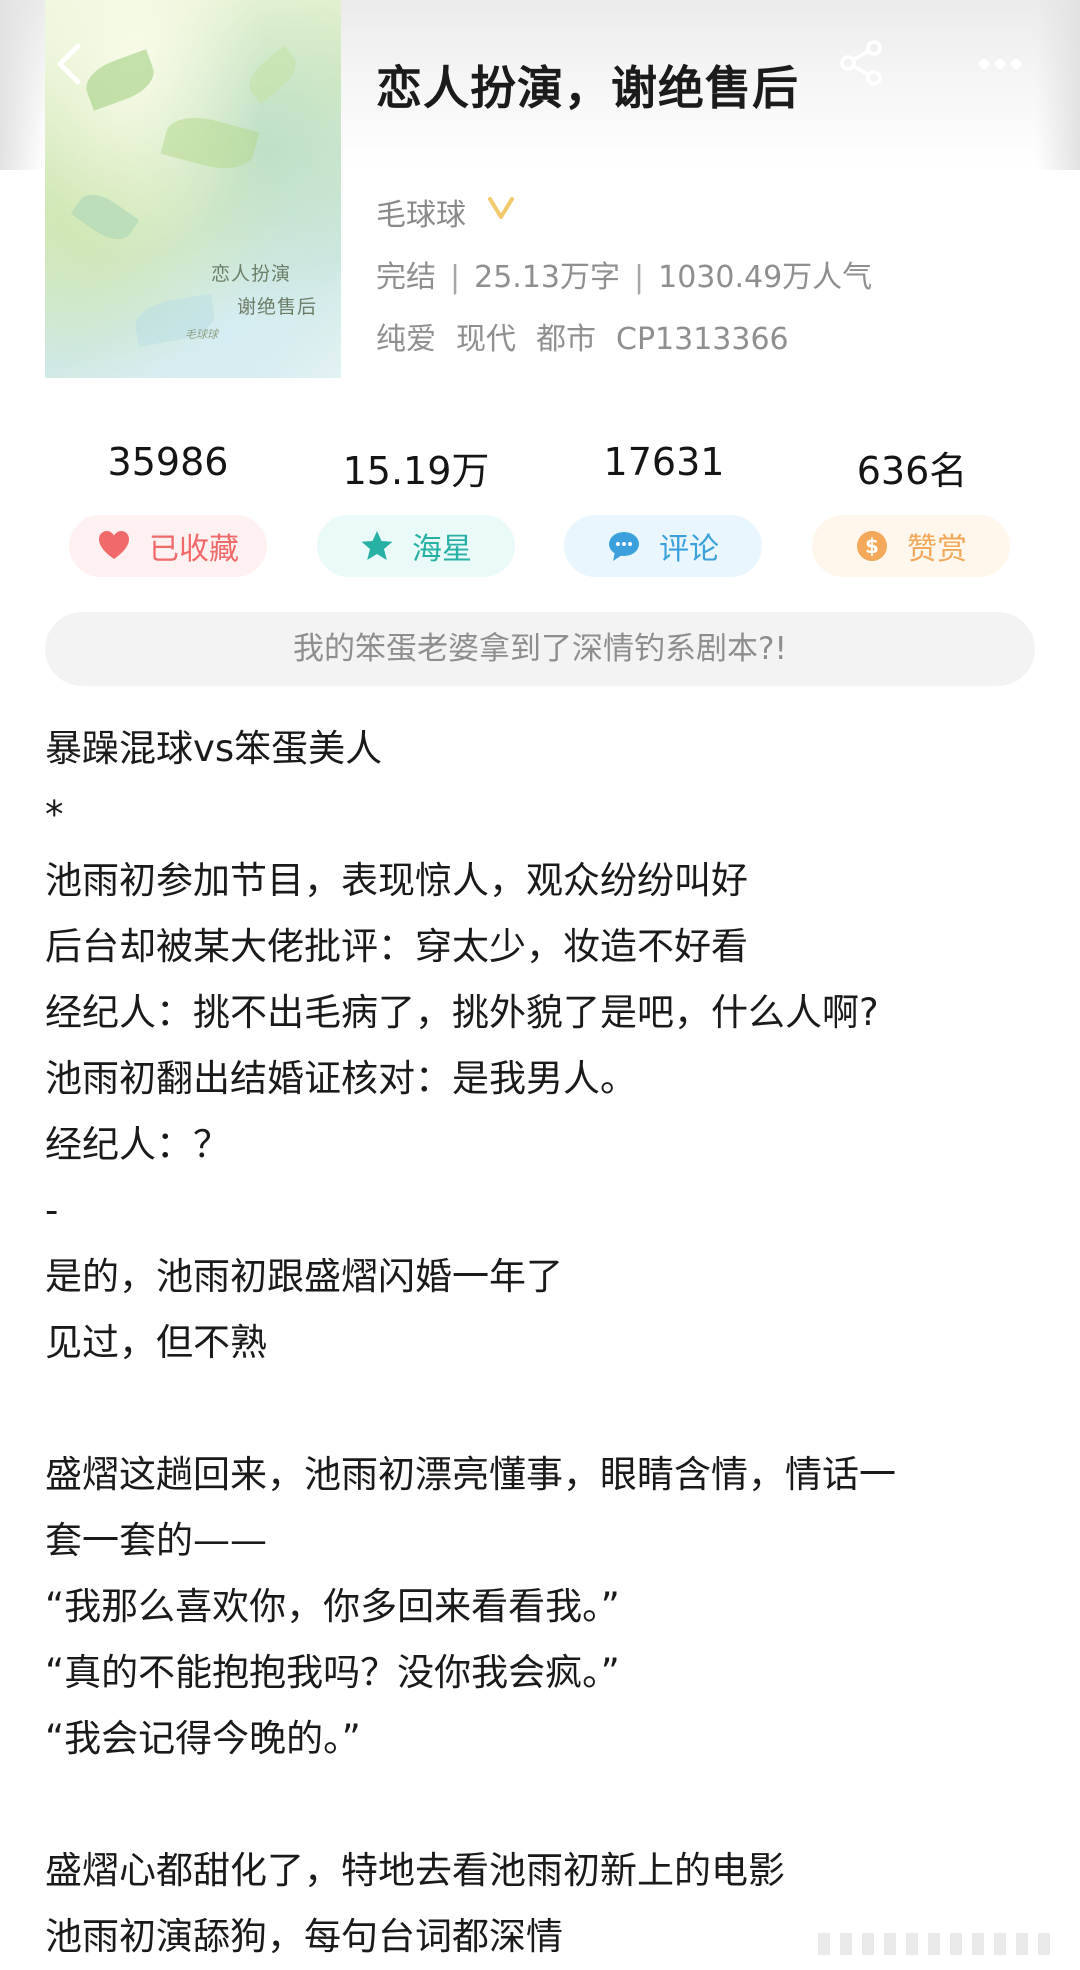  I want to click on intro-line: 经纪人：？, so click(137, 1144).